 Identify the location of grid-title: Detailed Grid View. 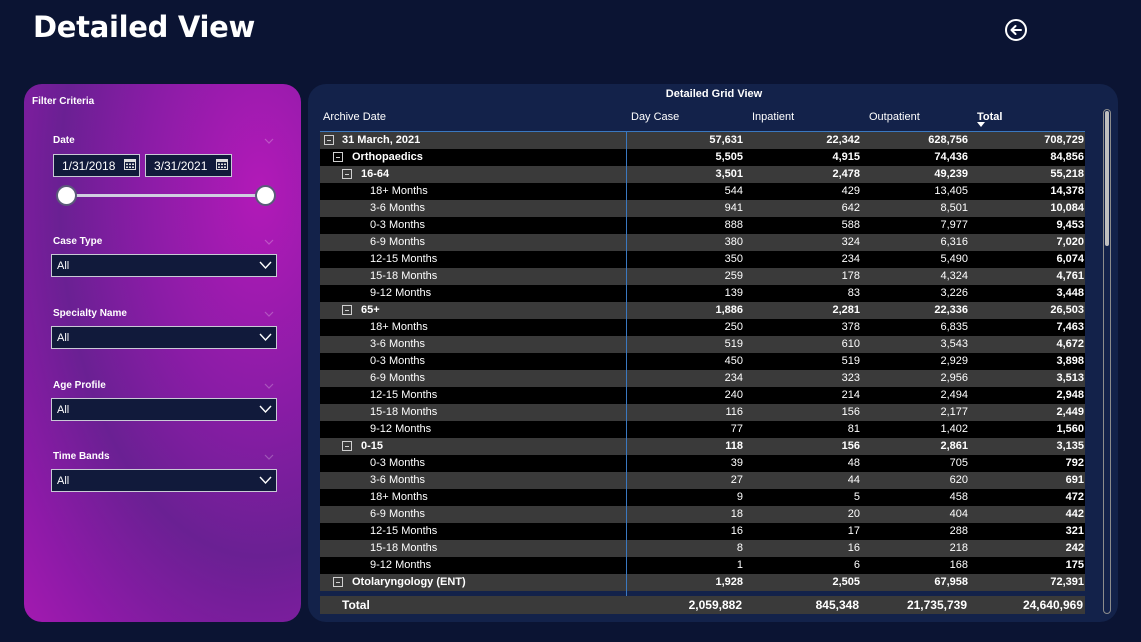
(714, 94).